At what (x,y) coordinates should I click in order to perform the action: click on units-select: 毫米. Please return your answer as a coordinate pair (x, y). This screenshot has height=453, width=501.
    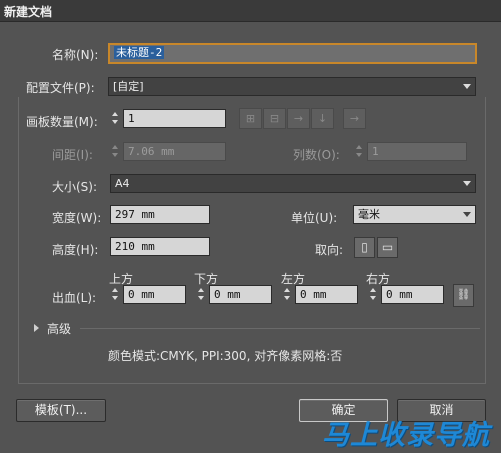
    Looking at the image, I should click on (414, 214).